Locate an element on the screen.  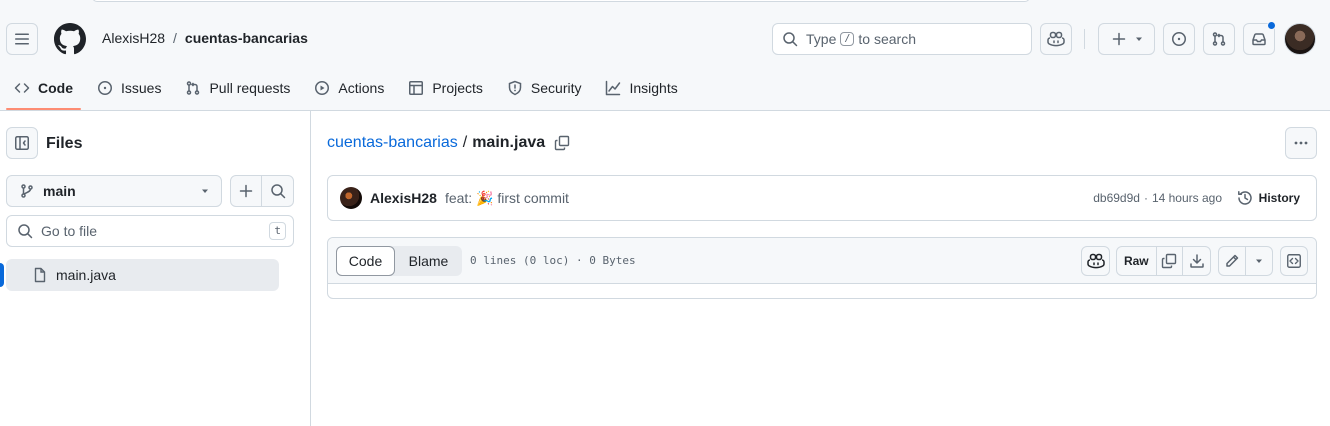
edit-options-dropdown is located at coordinates (1259, 261).